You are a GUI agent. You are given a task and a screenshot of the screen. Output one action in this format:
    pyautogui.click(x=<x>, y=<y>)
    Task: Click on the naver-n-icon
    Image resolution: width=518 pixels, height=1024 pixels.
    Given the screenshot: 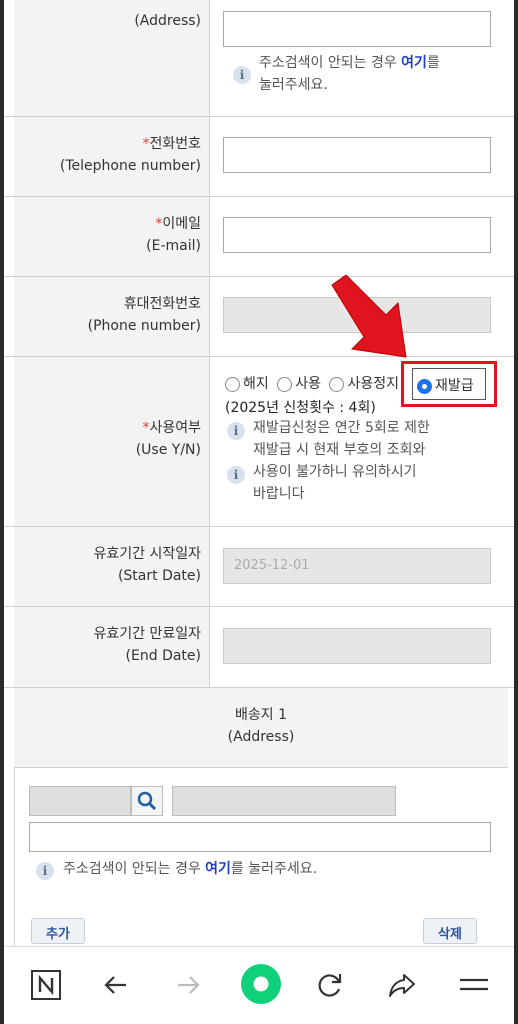 What is the action you would take?
    pyautogui.click(x=46, y=985)
    